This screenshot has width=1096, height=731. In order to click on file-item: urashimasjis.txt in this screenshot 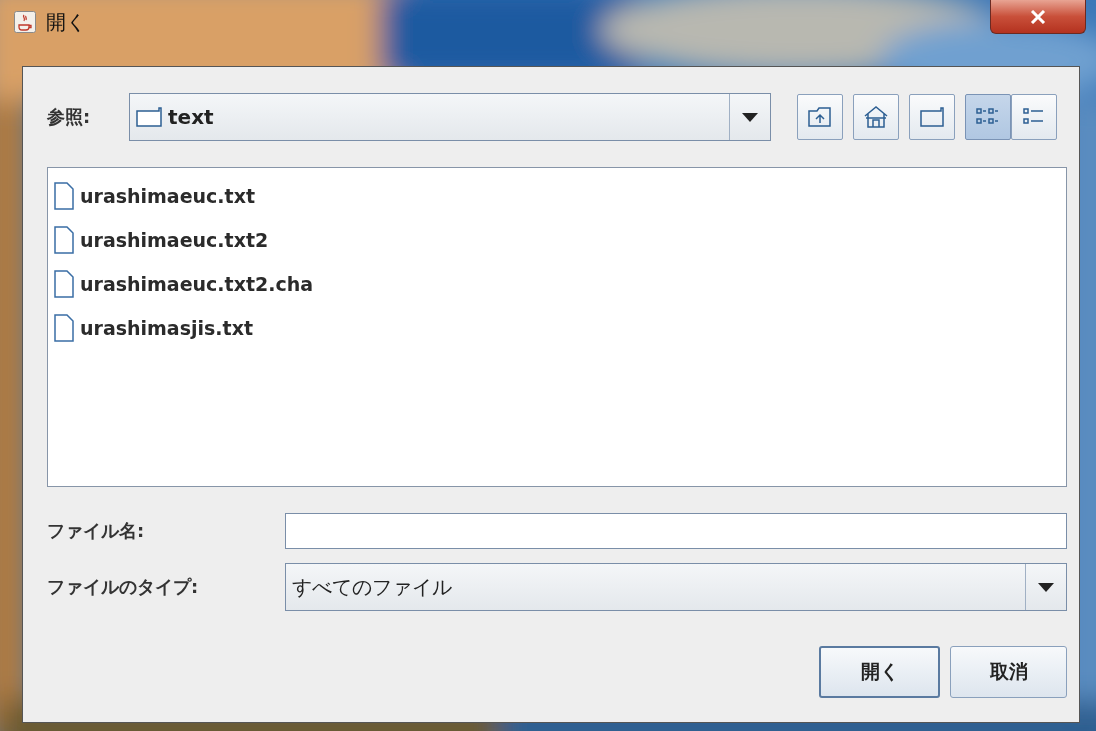, I will do `click(557, 328)`.